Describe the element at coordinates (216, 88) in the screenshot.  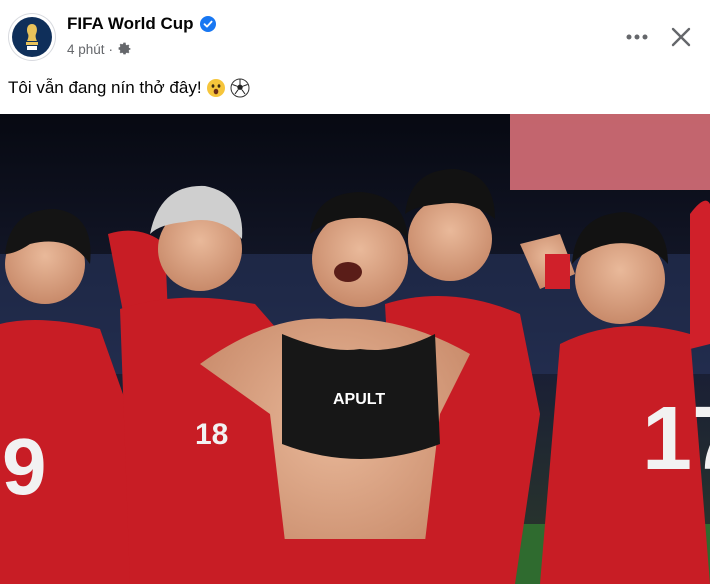
I see `astonished-face-emoji` at that location.